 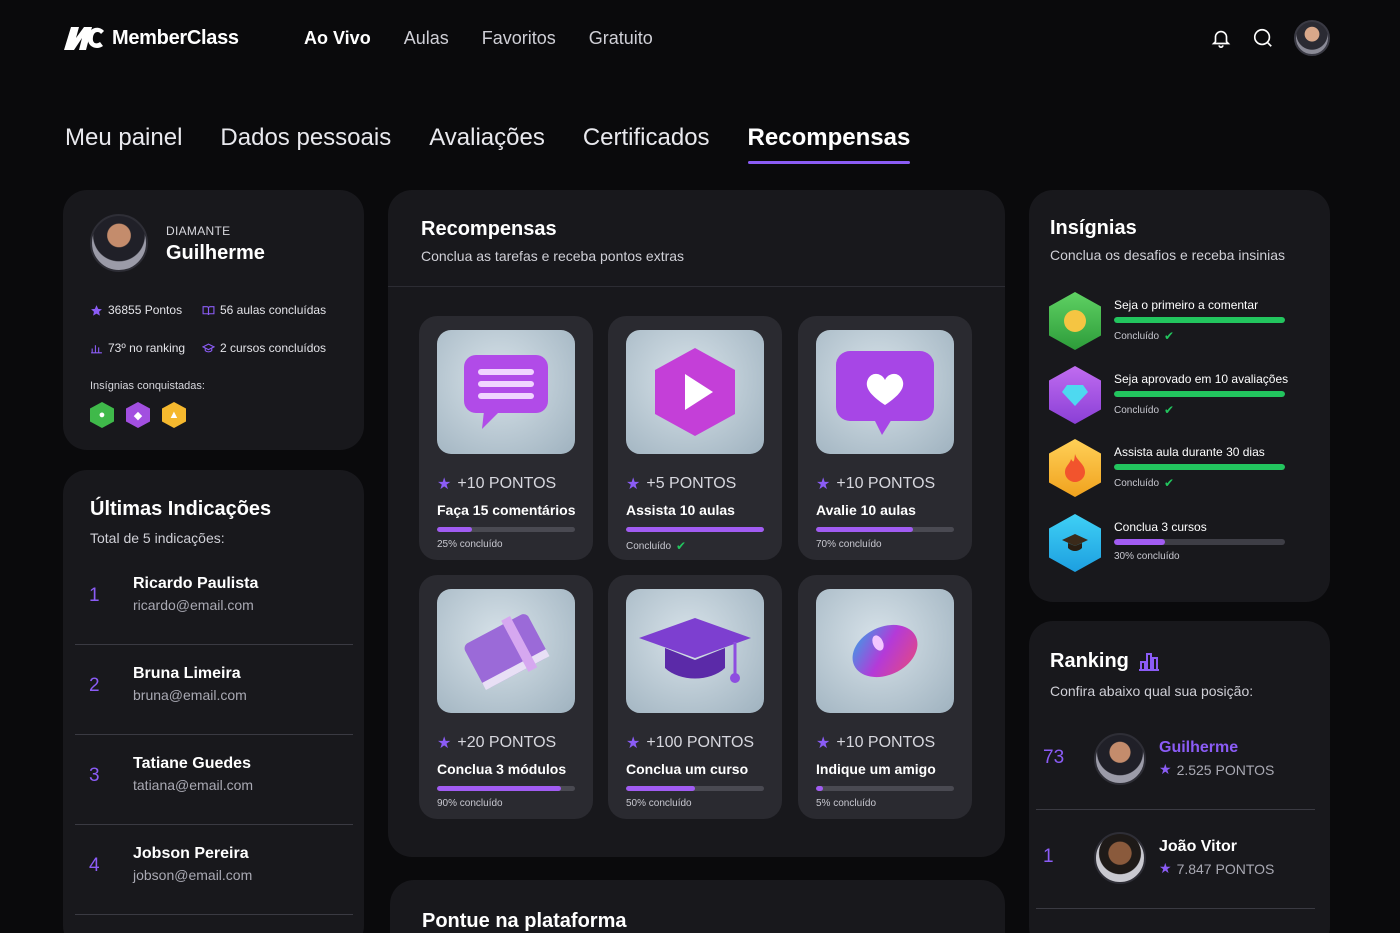 I want to click on referral-number: 1, so click(x=94, y=595).